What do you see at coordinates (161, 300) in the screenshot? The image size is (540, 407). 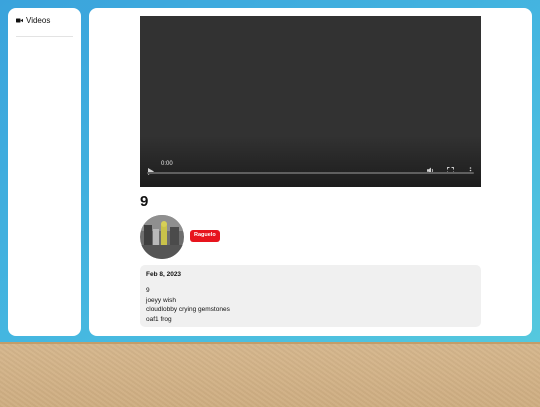 I see `description-line: joeyy wish` at bounding box center [161, 300].